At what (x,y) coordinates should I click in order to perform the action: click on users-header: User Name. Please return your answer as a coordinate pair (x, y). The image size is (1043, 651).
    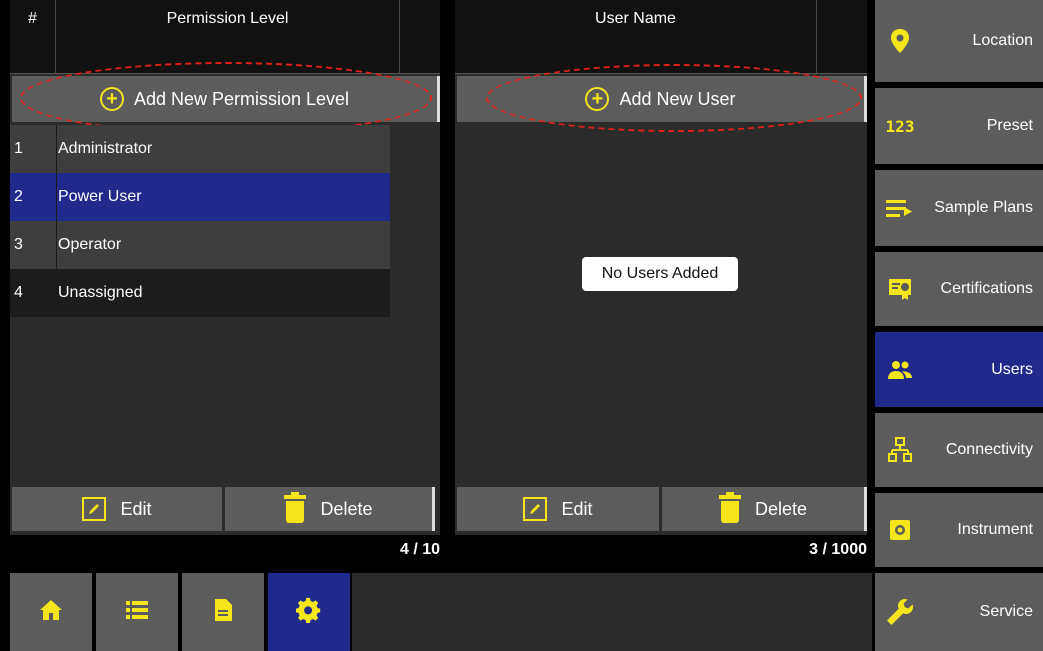
    Looking at the image, I should click on (661, 37).